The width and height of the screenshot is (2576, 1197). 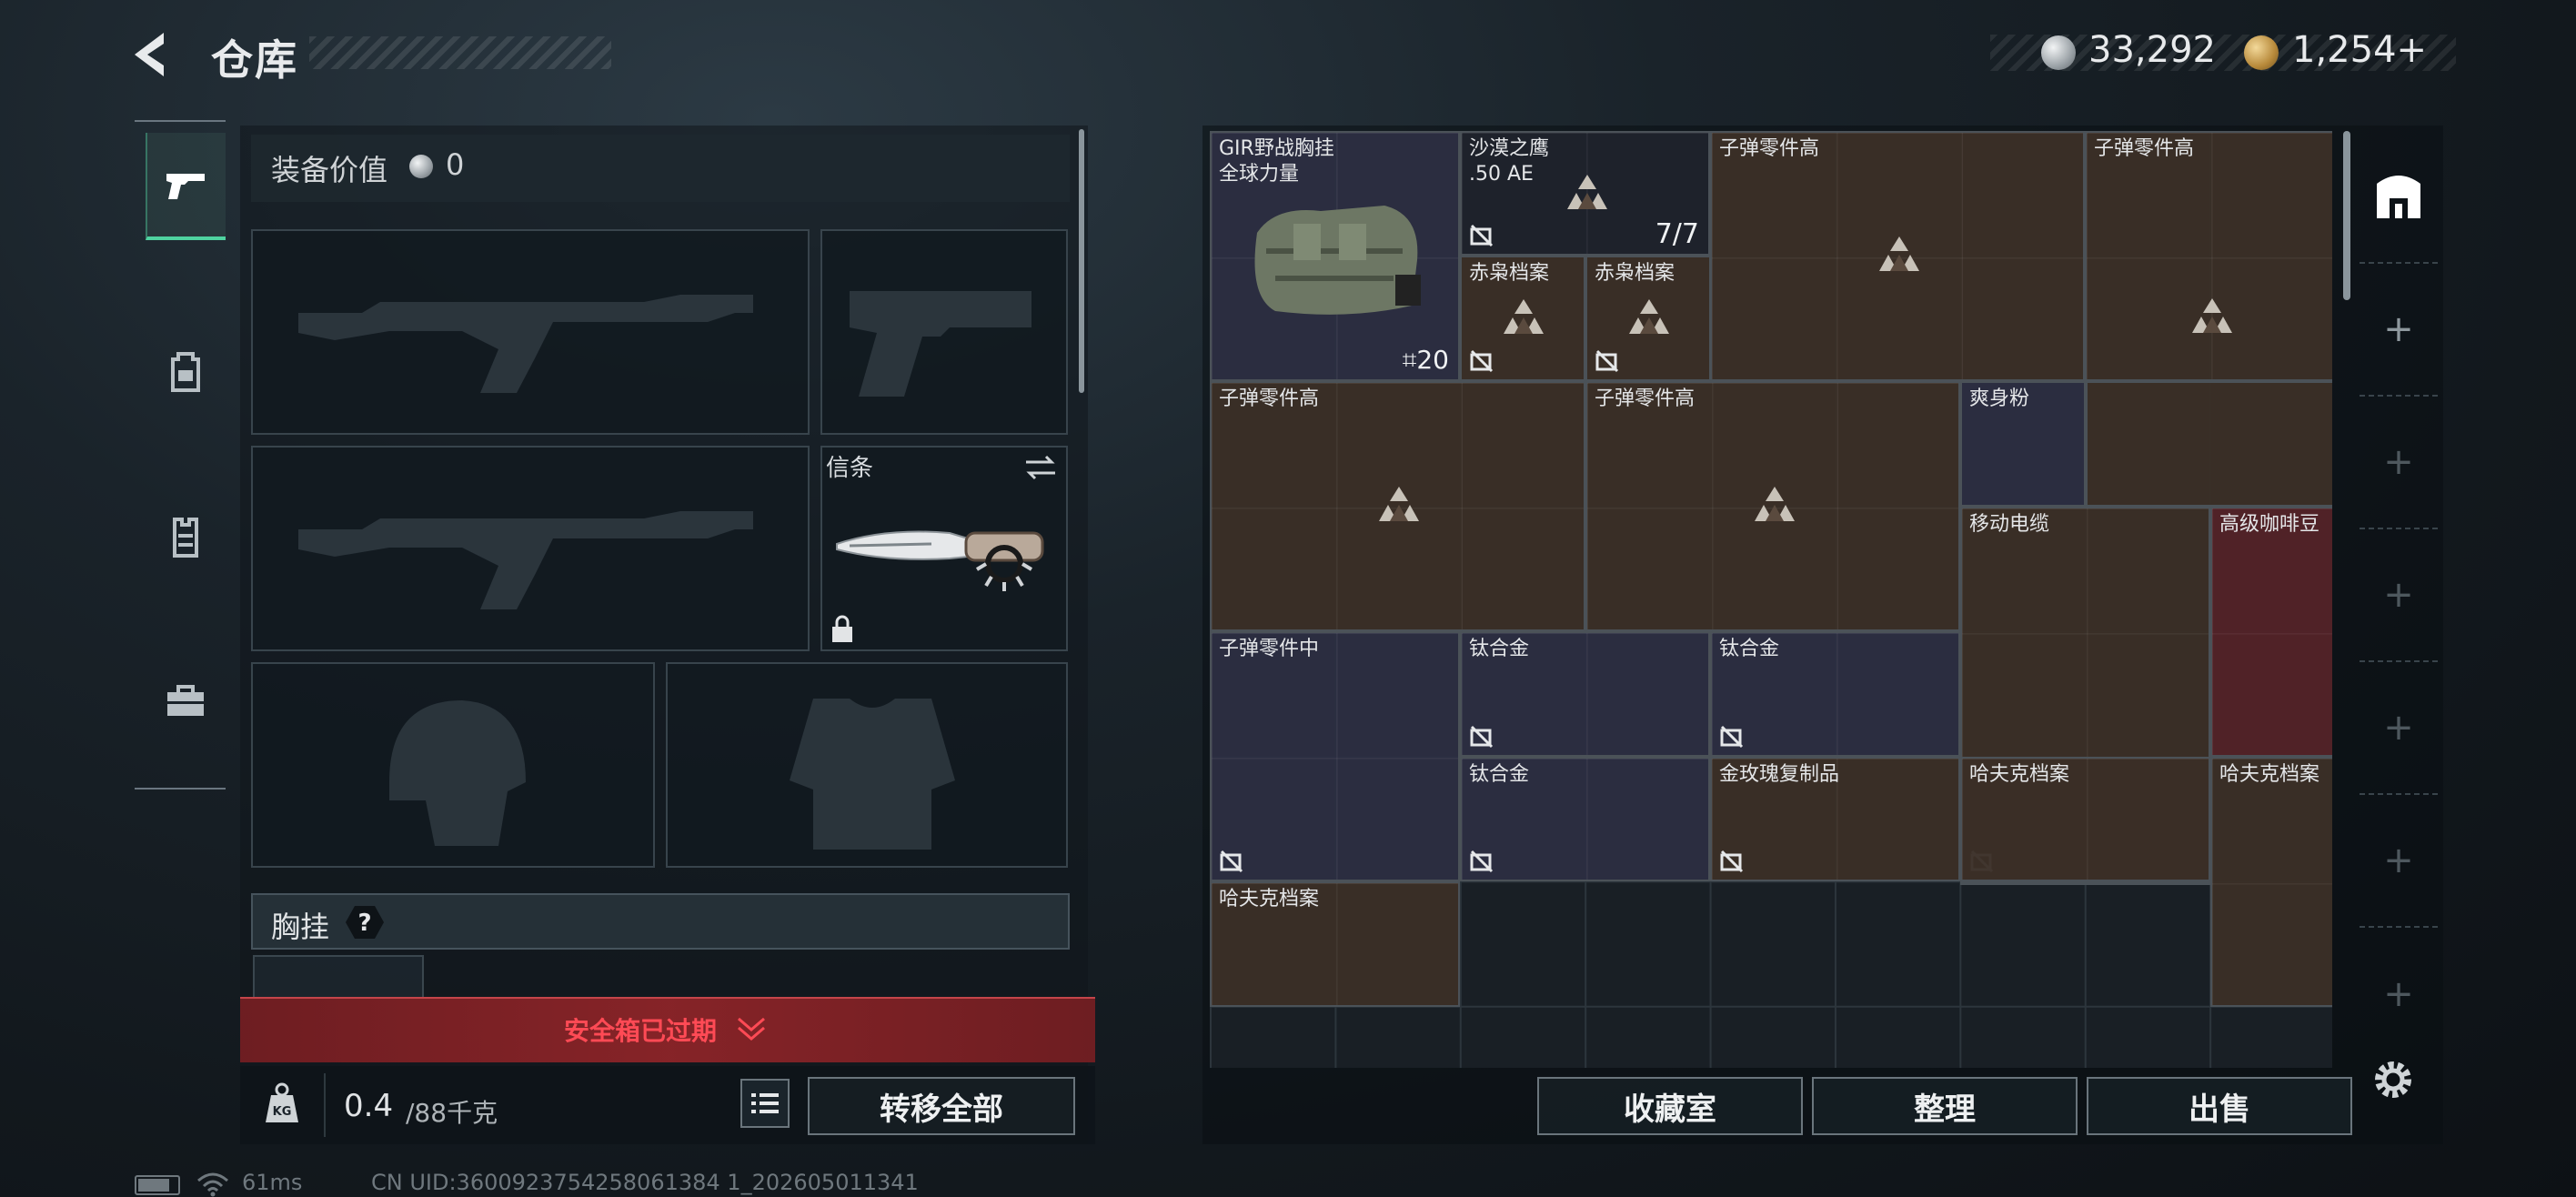 I want to click on armor-slot, so click(x=867, y=765).